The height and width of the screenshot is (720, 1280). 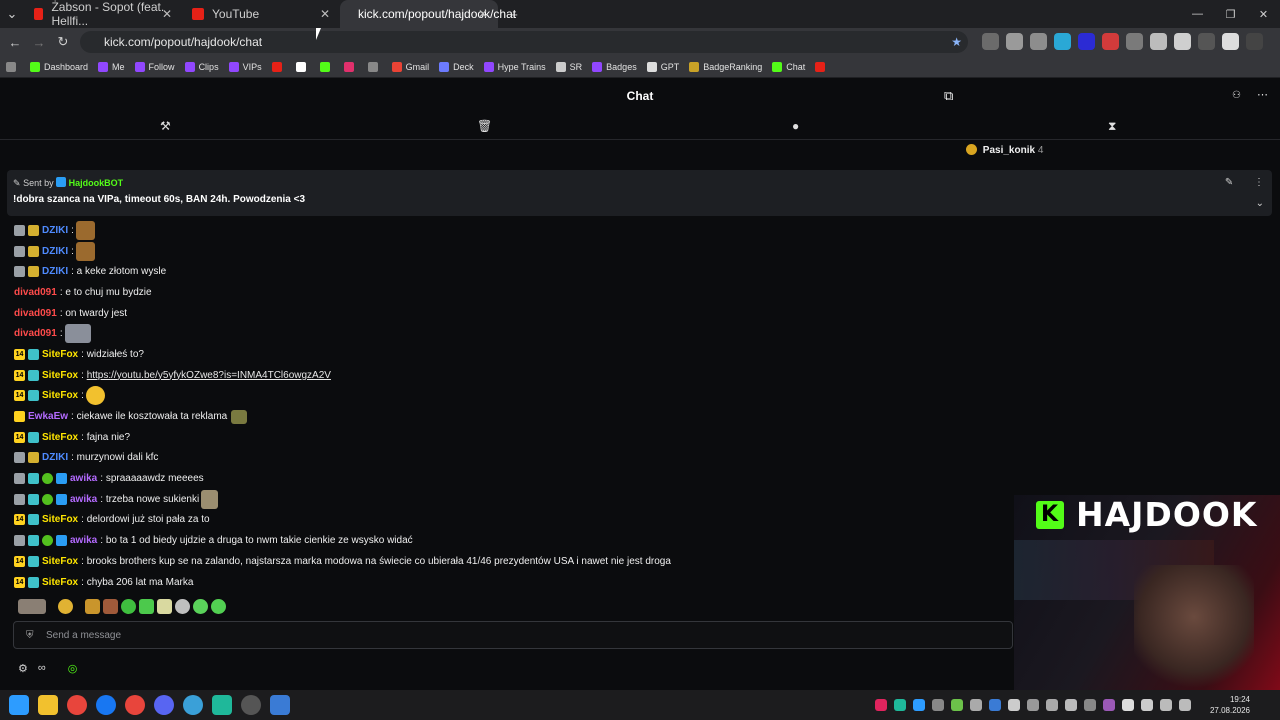 What do you see at coordinates (514, 66) in the screenshot?
I see `bookmark-hype-trains: Hype Trains` at bounding box center [514, 66].